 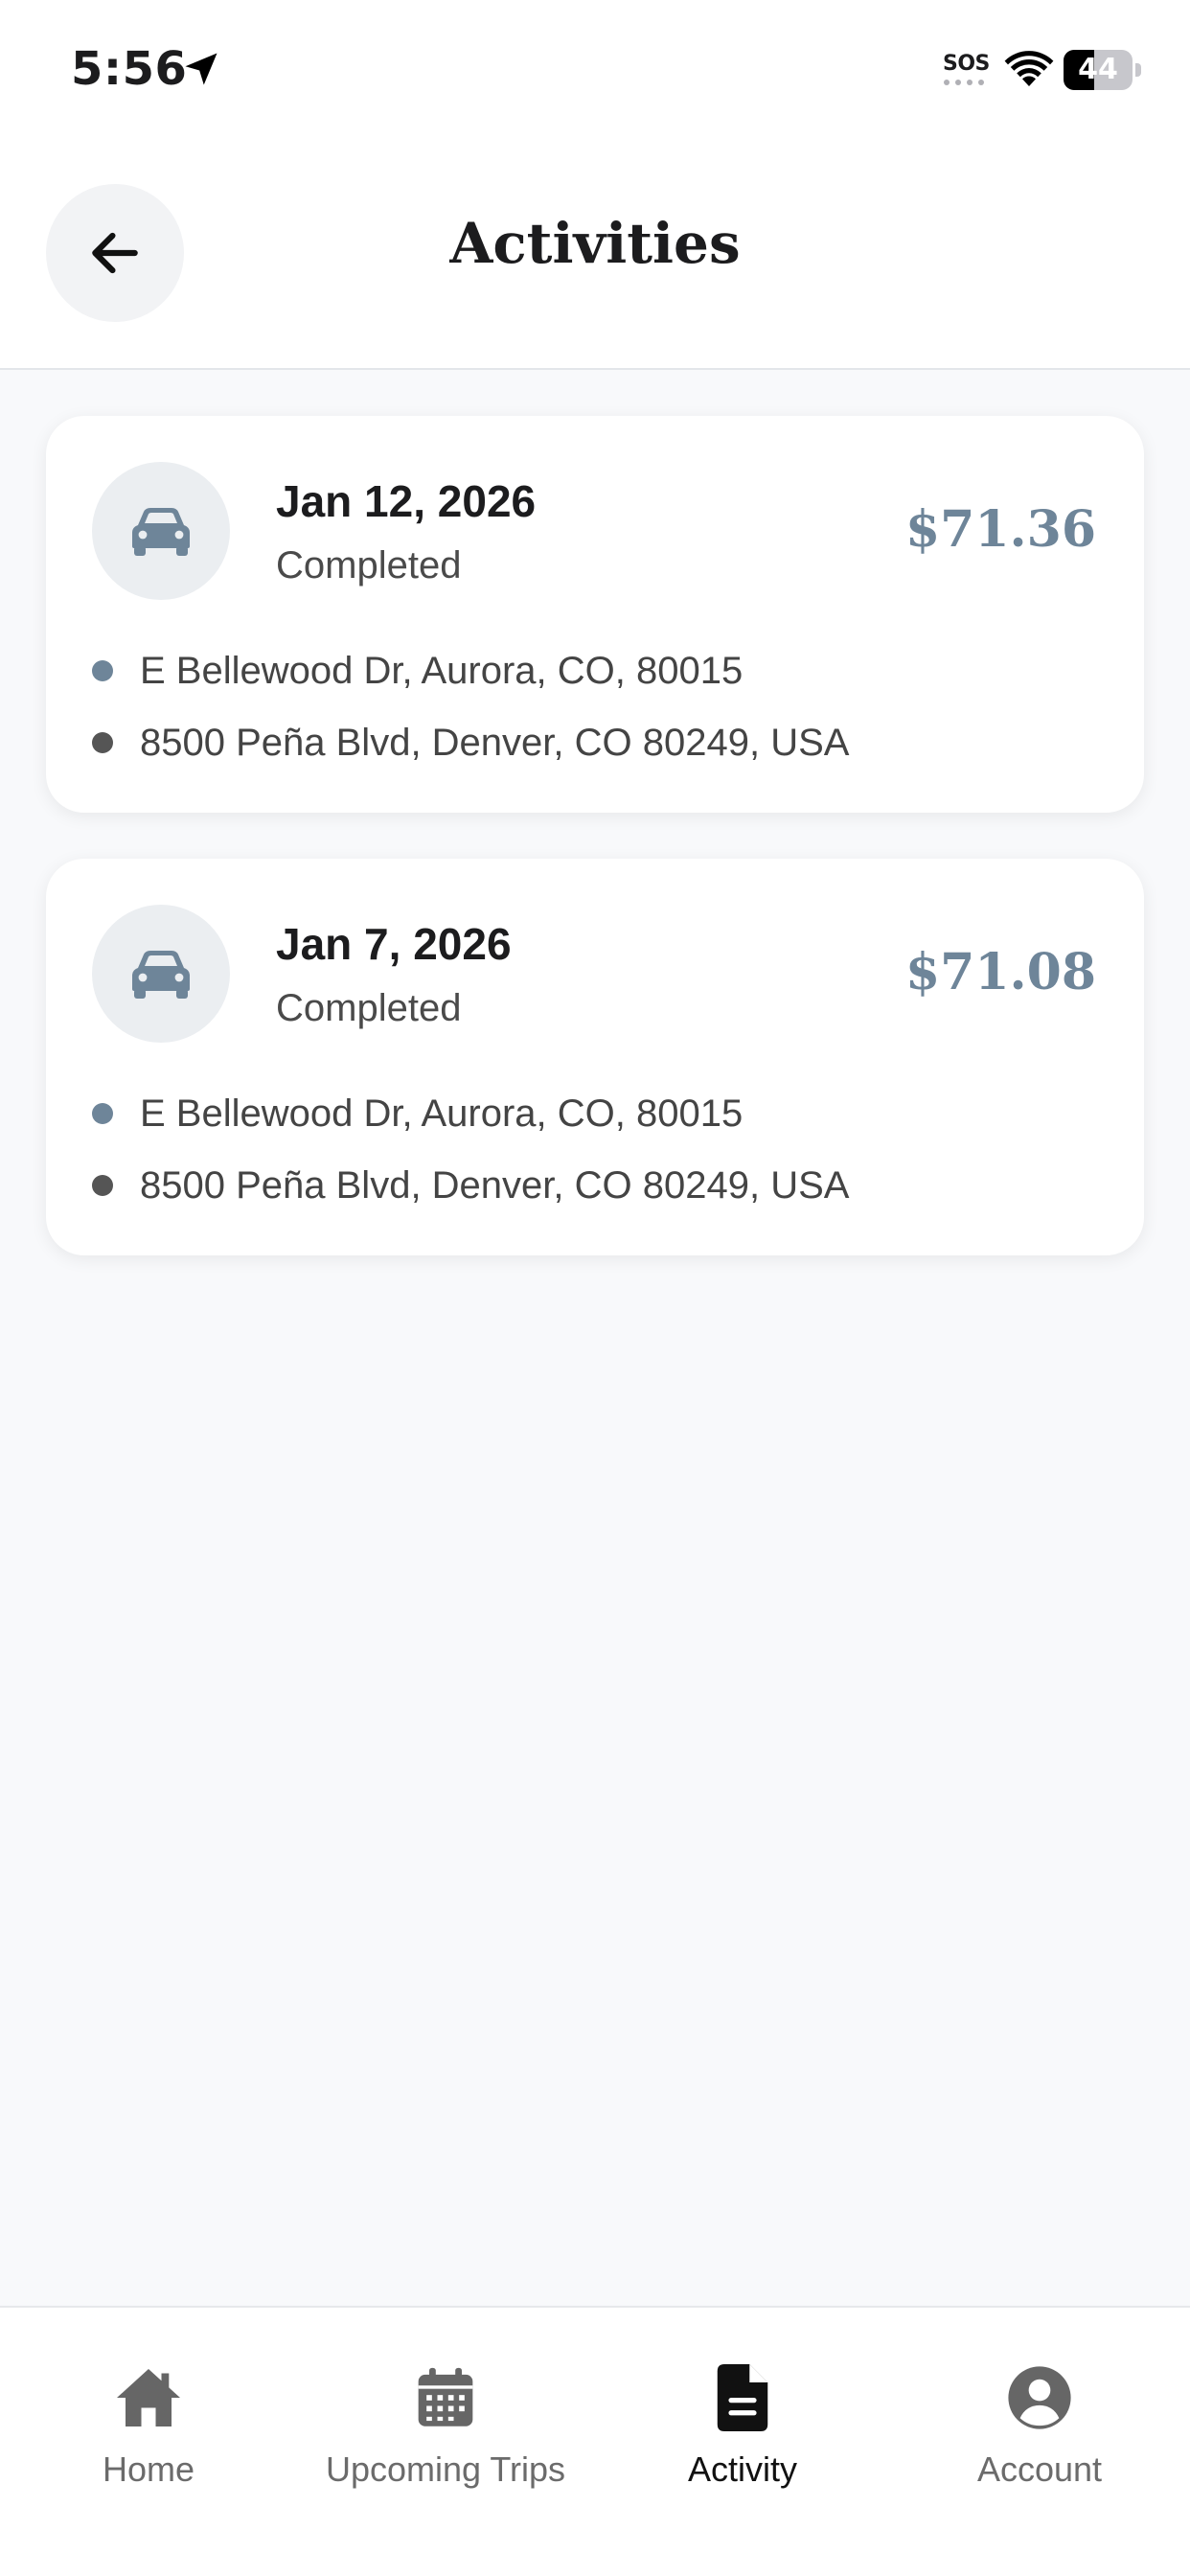 I want to click on nav-item-activity: Activity, so click(x=743, y=2413).